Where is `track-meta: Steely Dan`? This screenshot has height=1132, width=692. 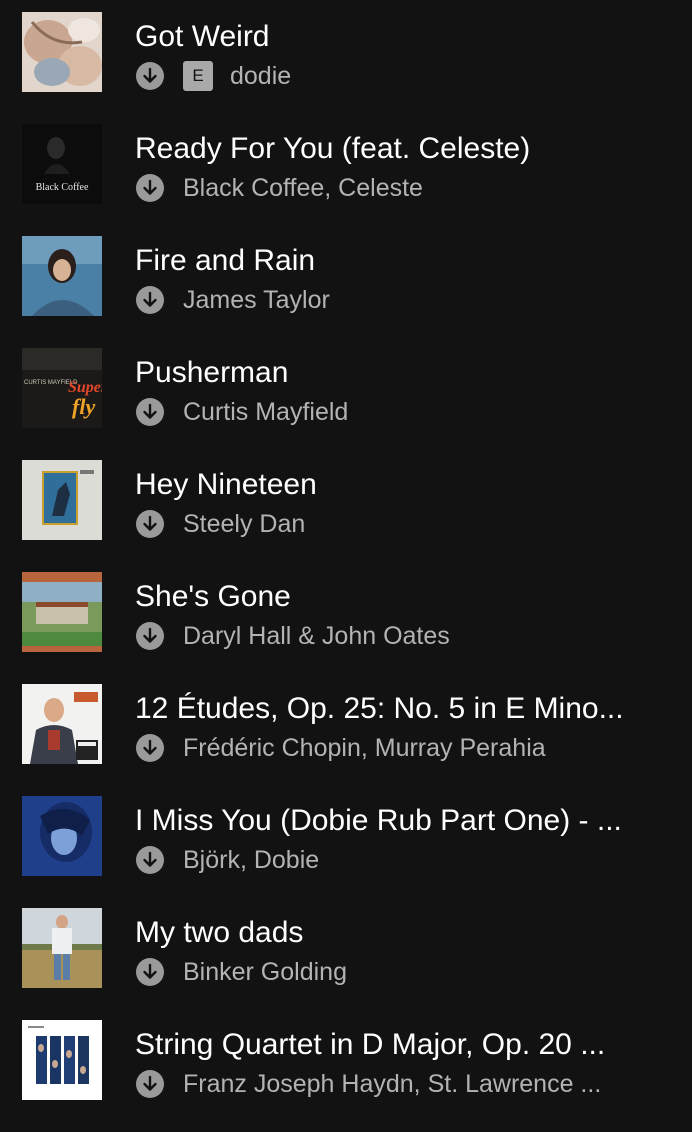 track-meta: Steely Dan is located at coordinates (396, 524).